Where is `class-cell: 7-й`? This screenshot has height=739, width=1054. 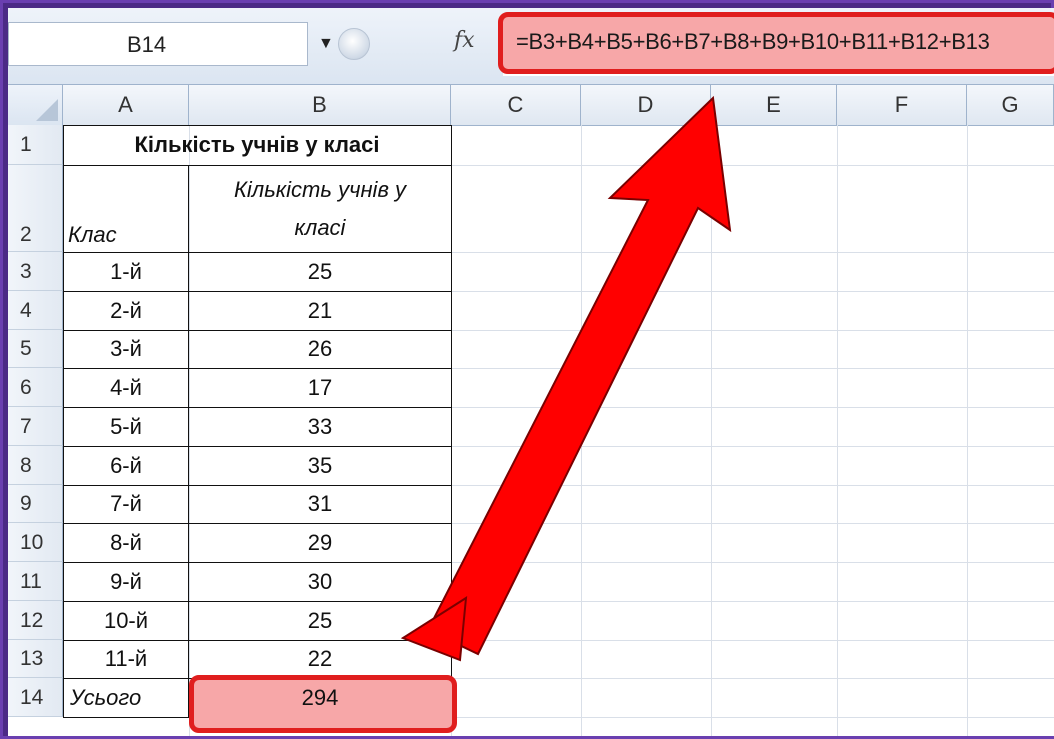 class-cell: 7-й is located at coordinates (126, 504).